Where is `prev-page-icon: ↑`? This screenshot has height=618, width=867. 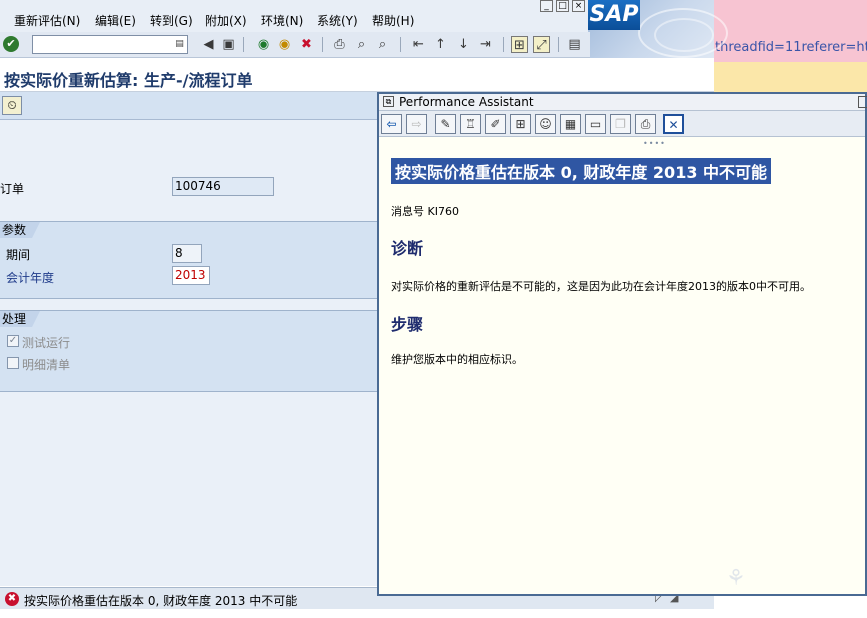 prev-page-icon: ↑ is located at coordinates (440, 44).